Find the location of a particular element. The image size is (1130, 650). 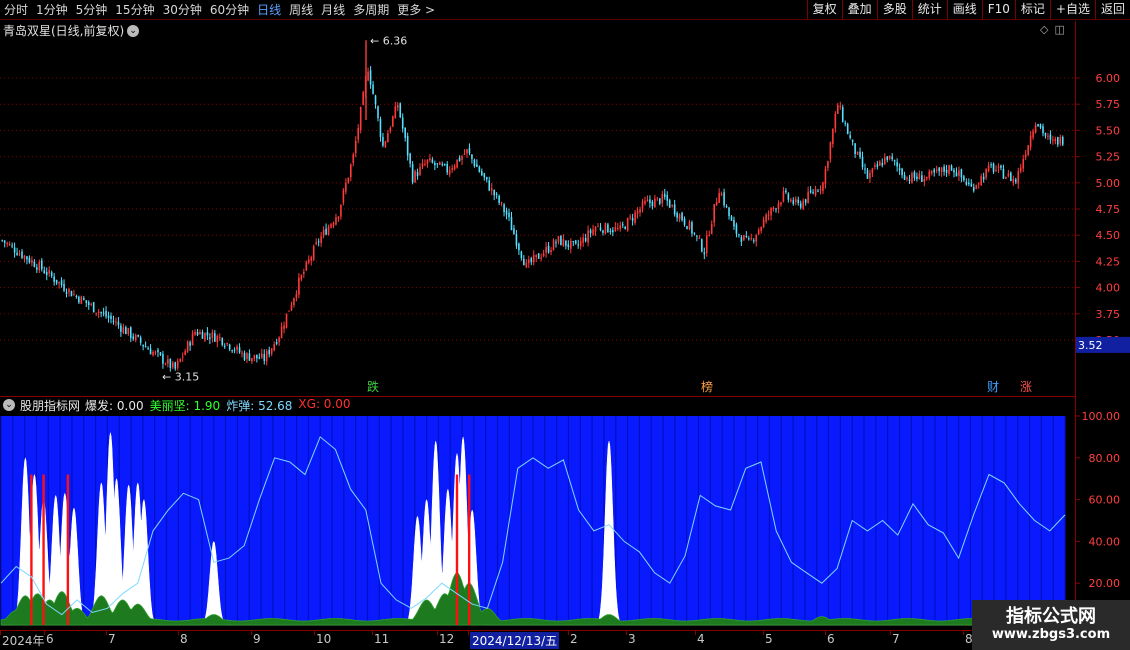

period-tab: 周线 is located at coordinates (301, 10).